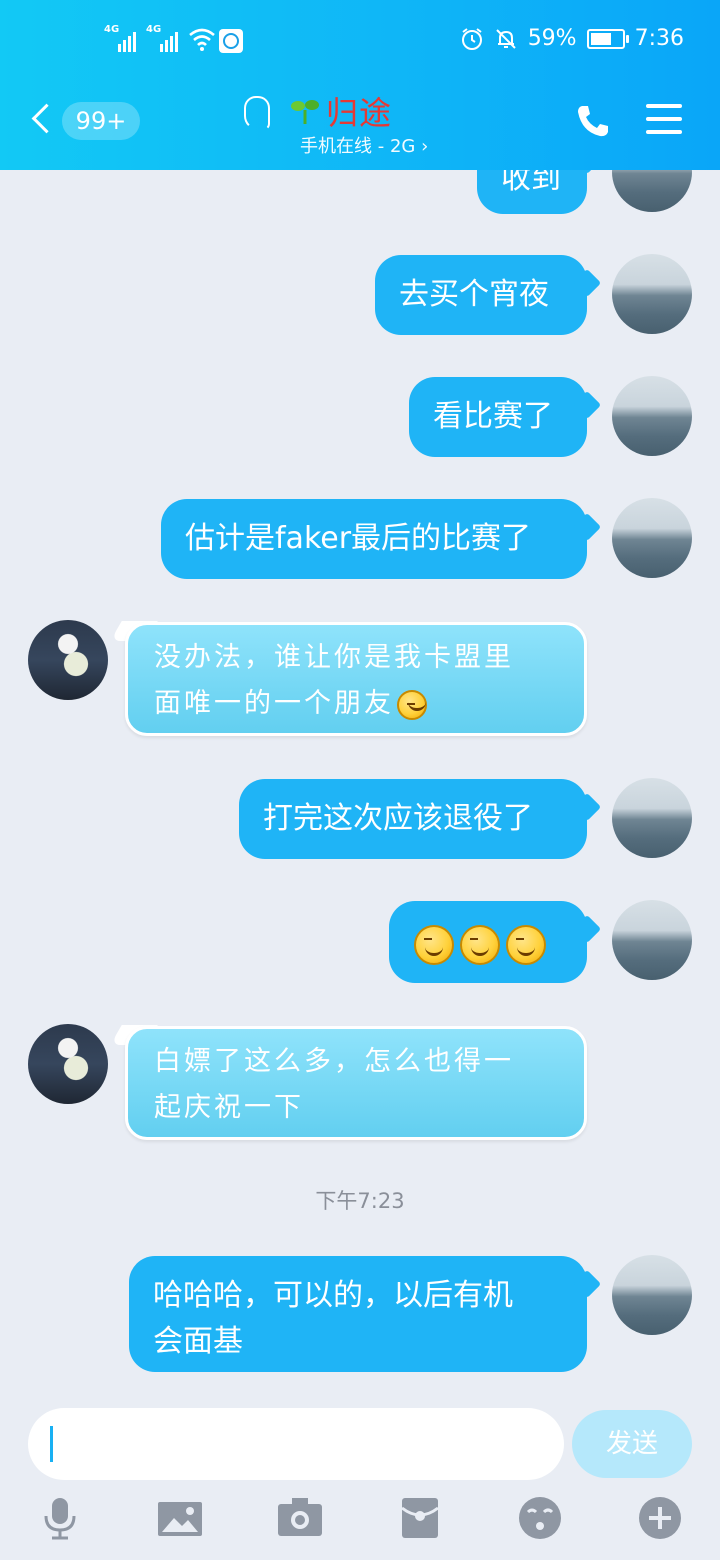 This screenshot has width=720, height=1560. What do you see at coordinates (412, 704) in the screenshot?
I see `smile-emoji-icon` at bounding box center [412, 704].